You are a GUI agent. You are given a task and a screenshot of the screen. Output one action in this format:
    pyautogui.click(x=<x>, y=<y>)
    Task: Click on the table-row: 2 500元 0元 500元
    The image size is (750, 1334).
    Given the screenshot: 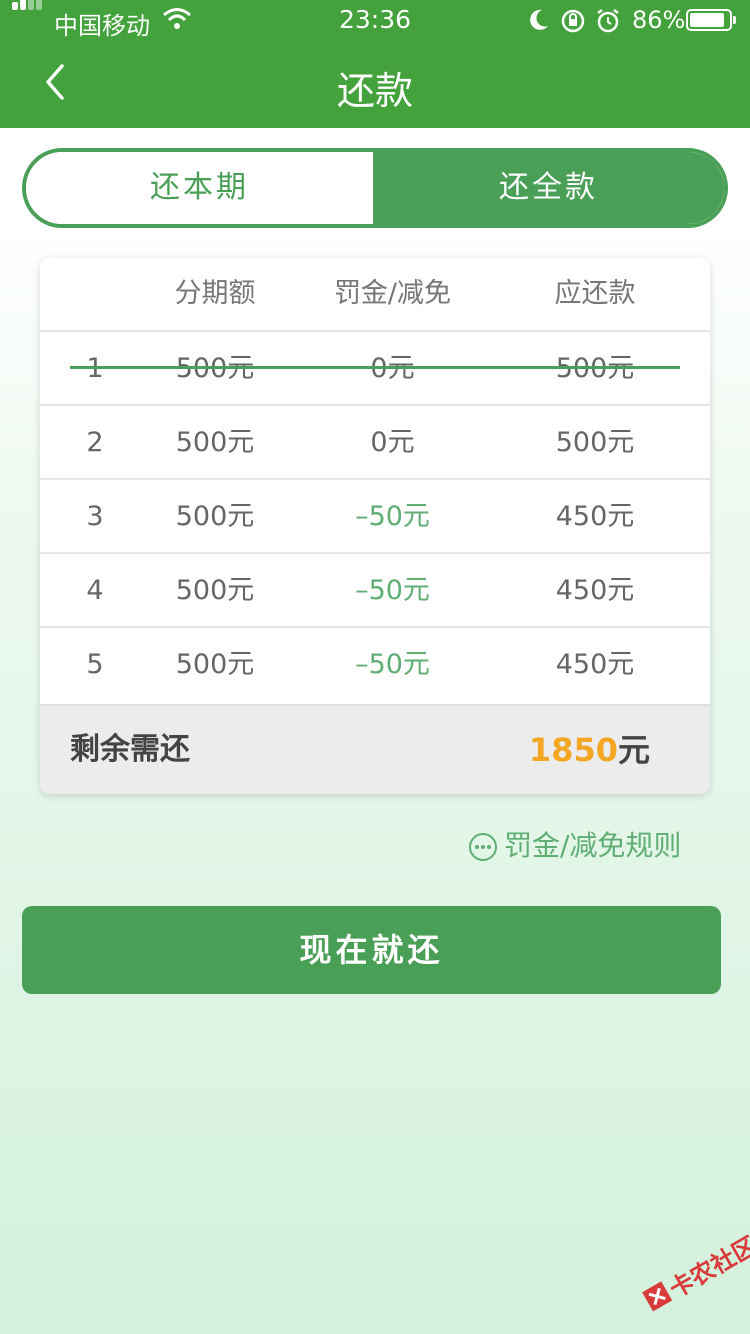 What is the action you would take?
    pyautogui.click(x=375, y=441)
    